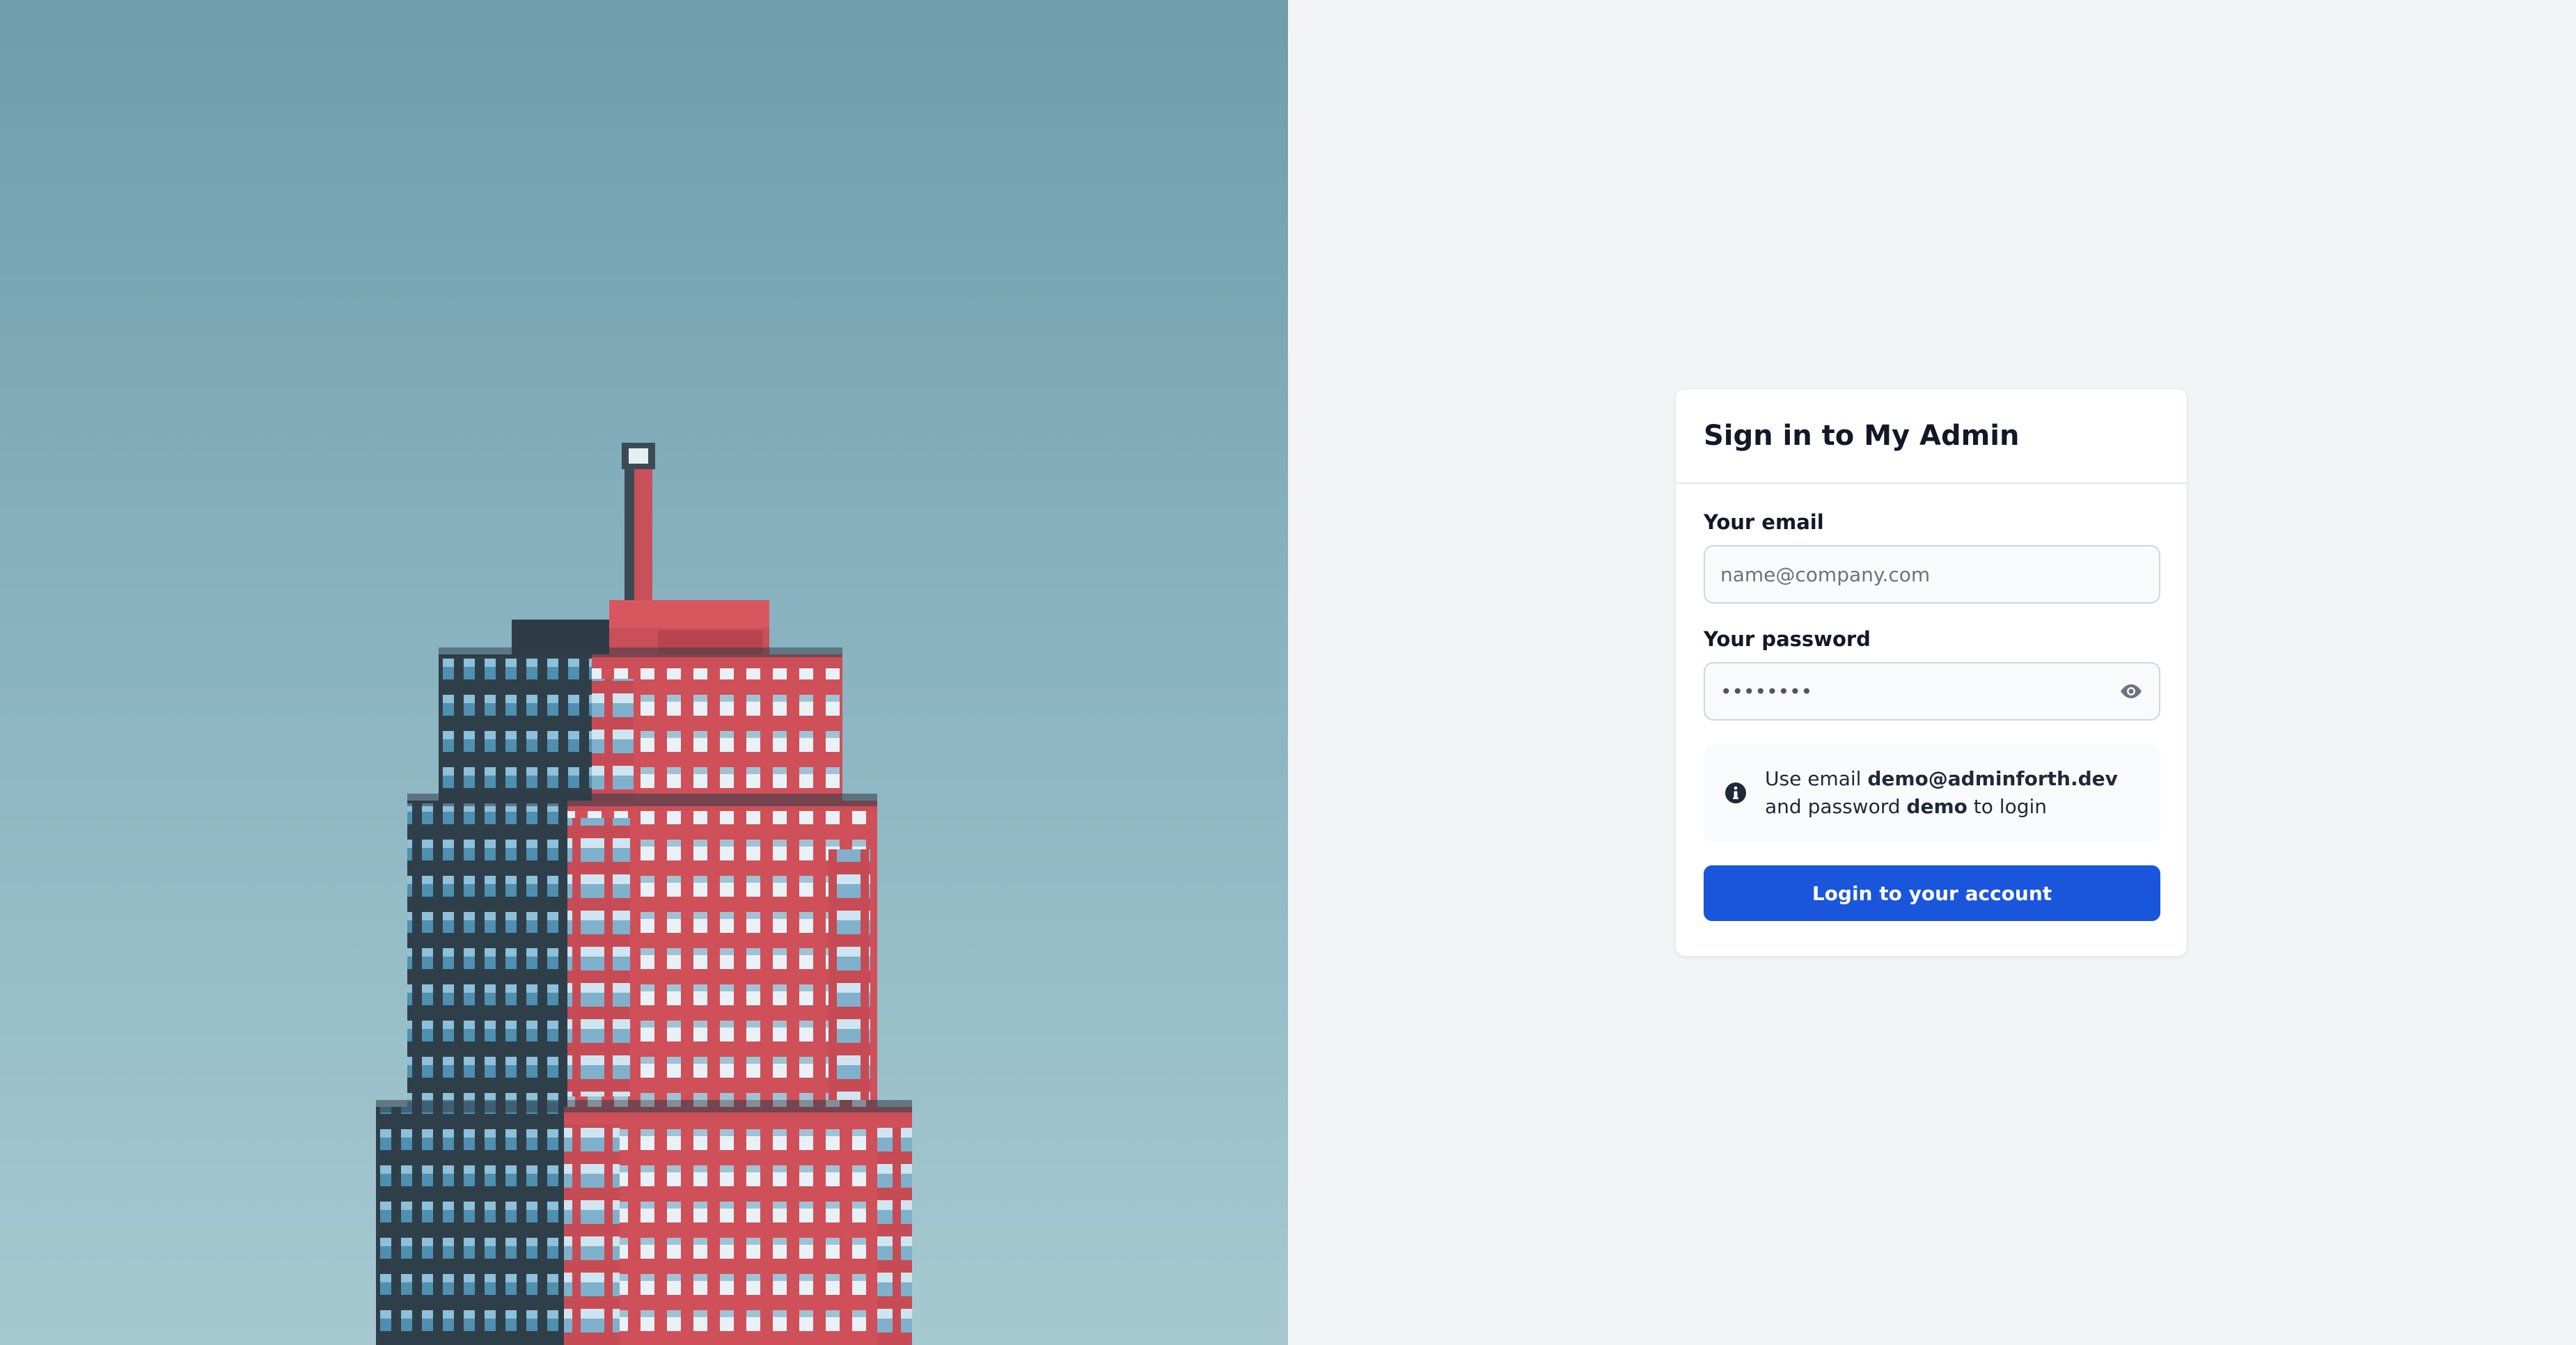 This screenshot has height=1345, width=2576. What do you see at coordinates (1992, 778) in the screenshot?
I see `demo-email: demo@adminforth.dev` at bounding box center [1992, 778].